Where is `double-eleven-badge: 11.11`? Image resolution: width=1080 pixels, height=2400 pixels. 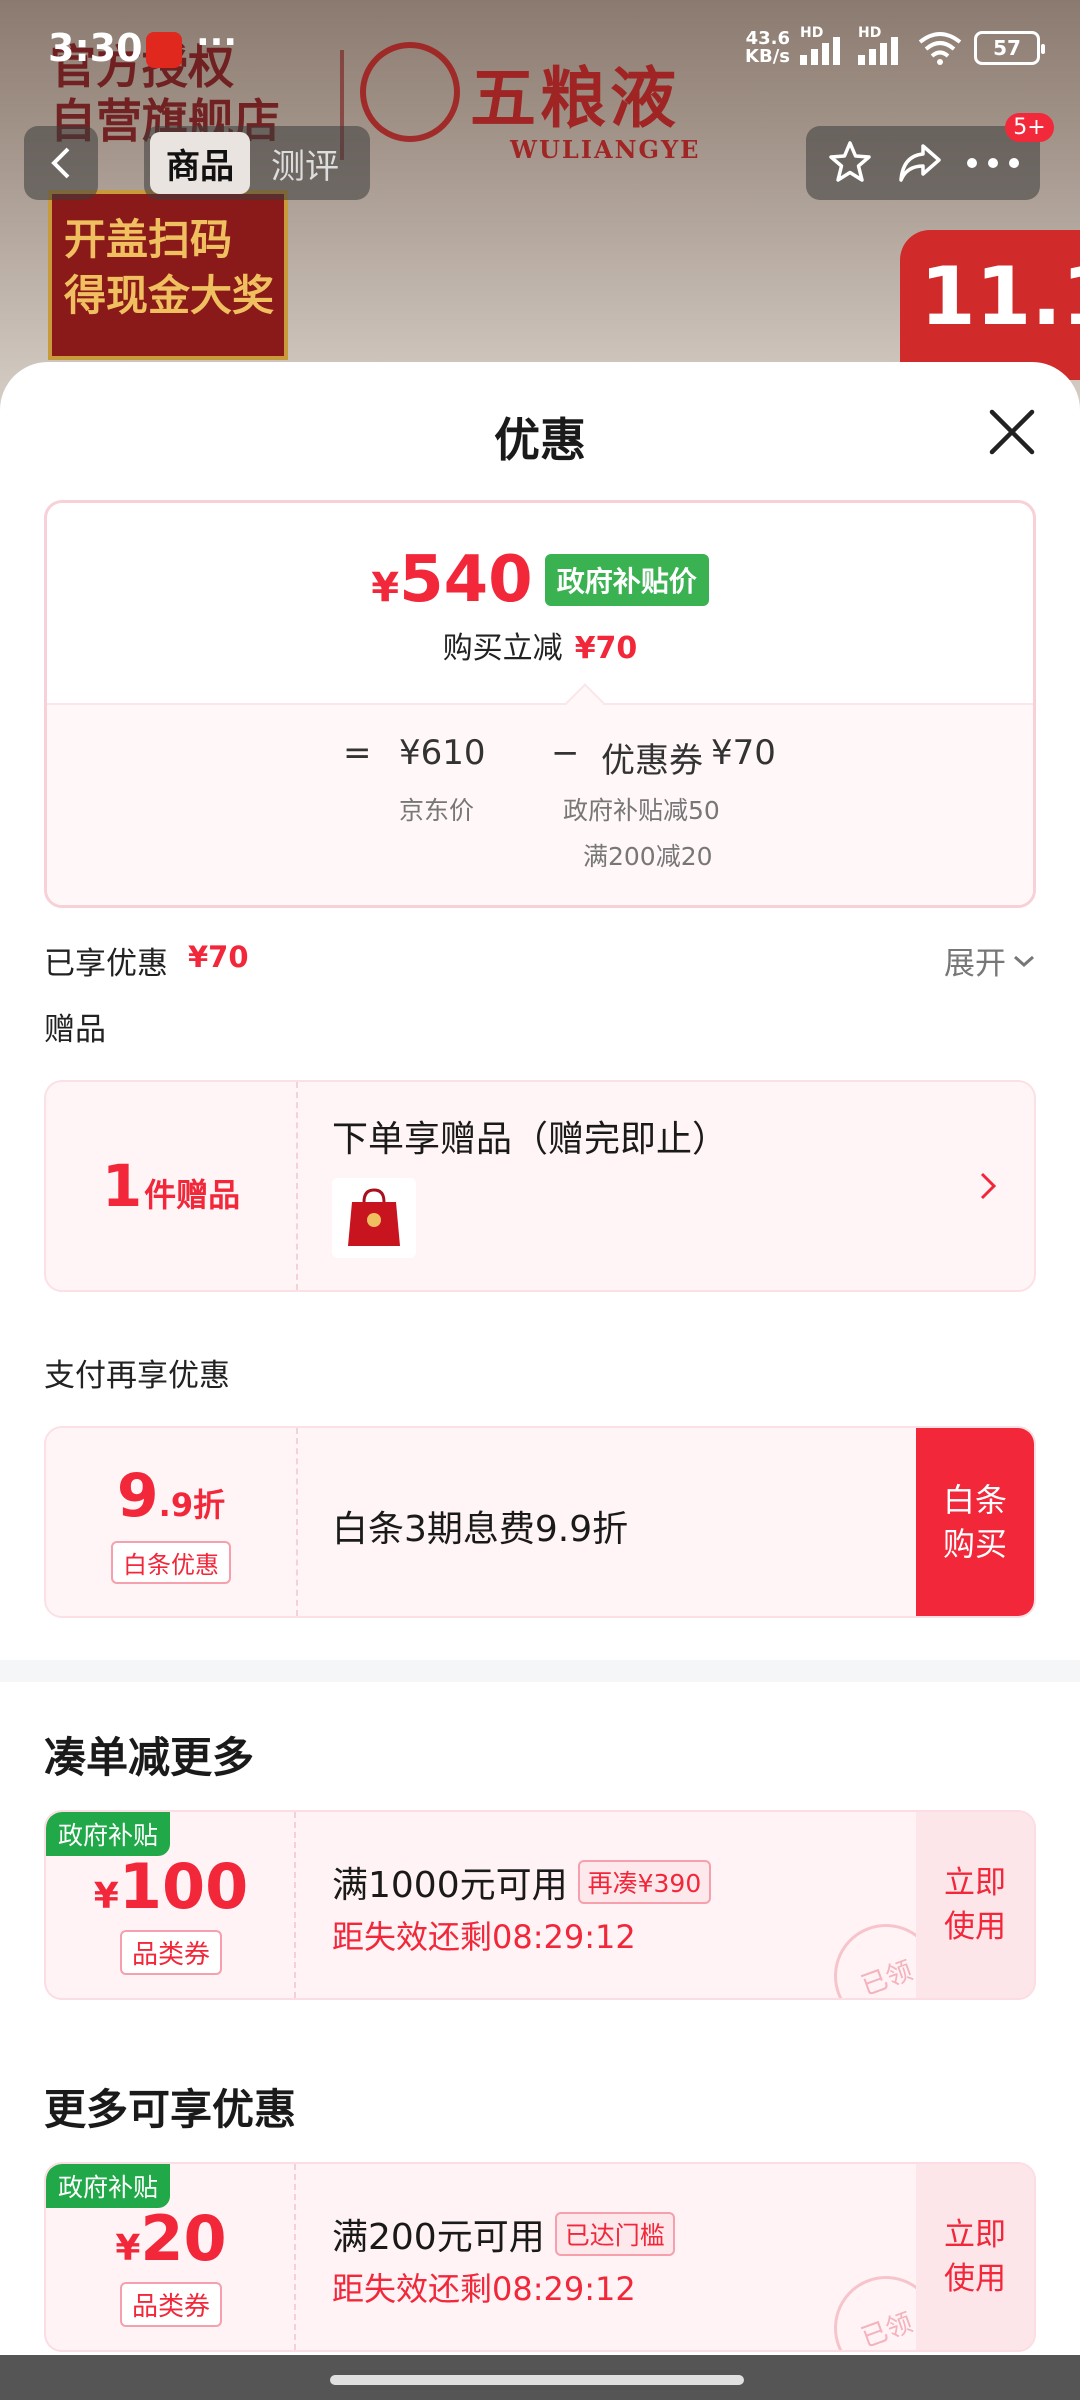 double-eleven-badge: 11.11 is located at coordinates (990, 305).